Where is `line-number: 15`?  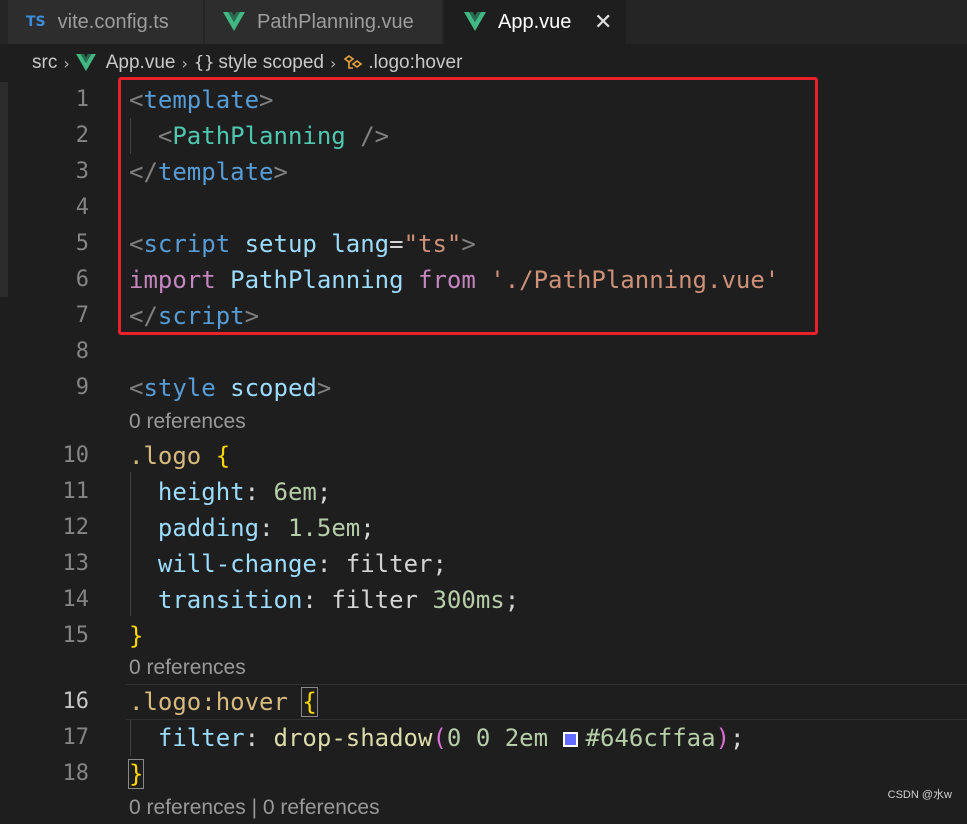 line-number: 15 is located at coordinates (76, 635).